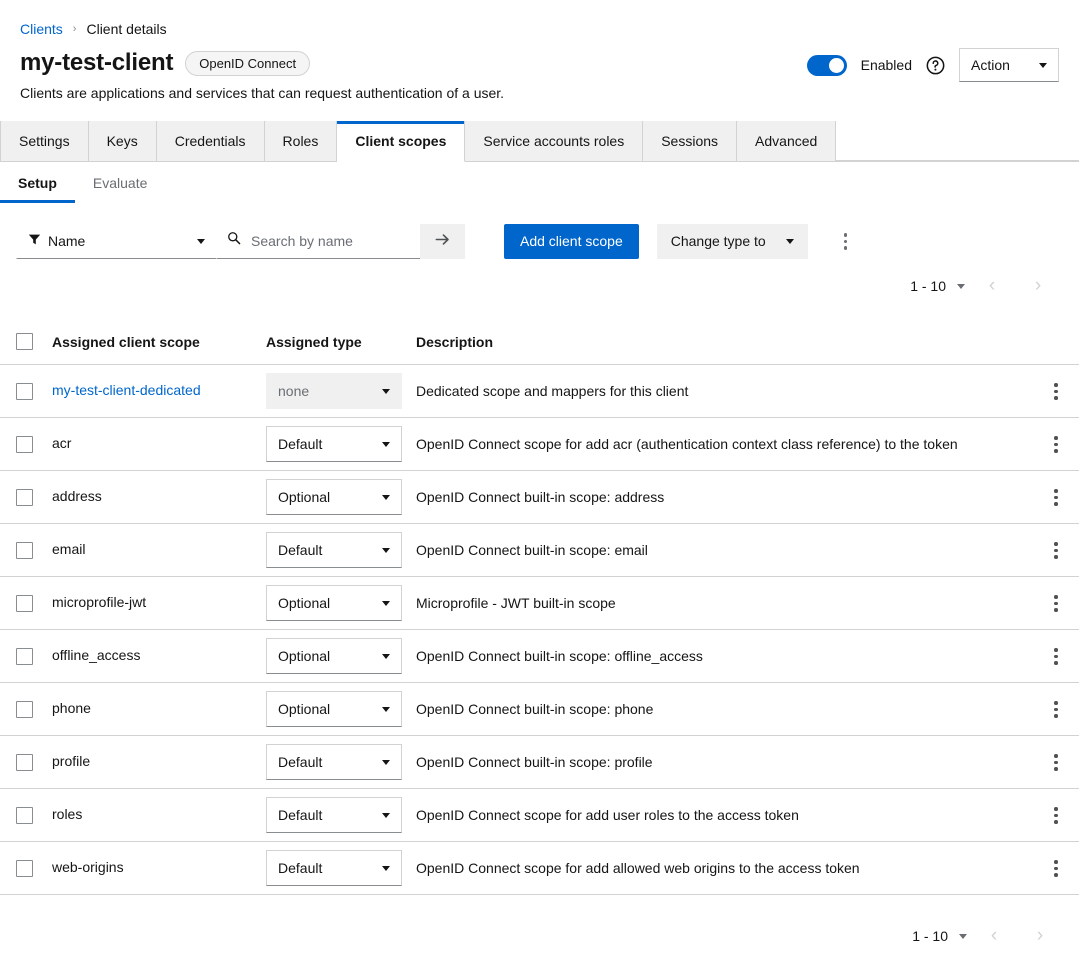  What do you see at coordinates (939, 936) in the screenshot?
I see `pagination-range-dropdown-bottom: 1 - 10` at bounding box center [939, 936].